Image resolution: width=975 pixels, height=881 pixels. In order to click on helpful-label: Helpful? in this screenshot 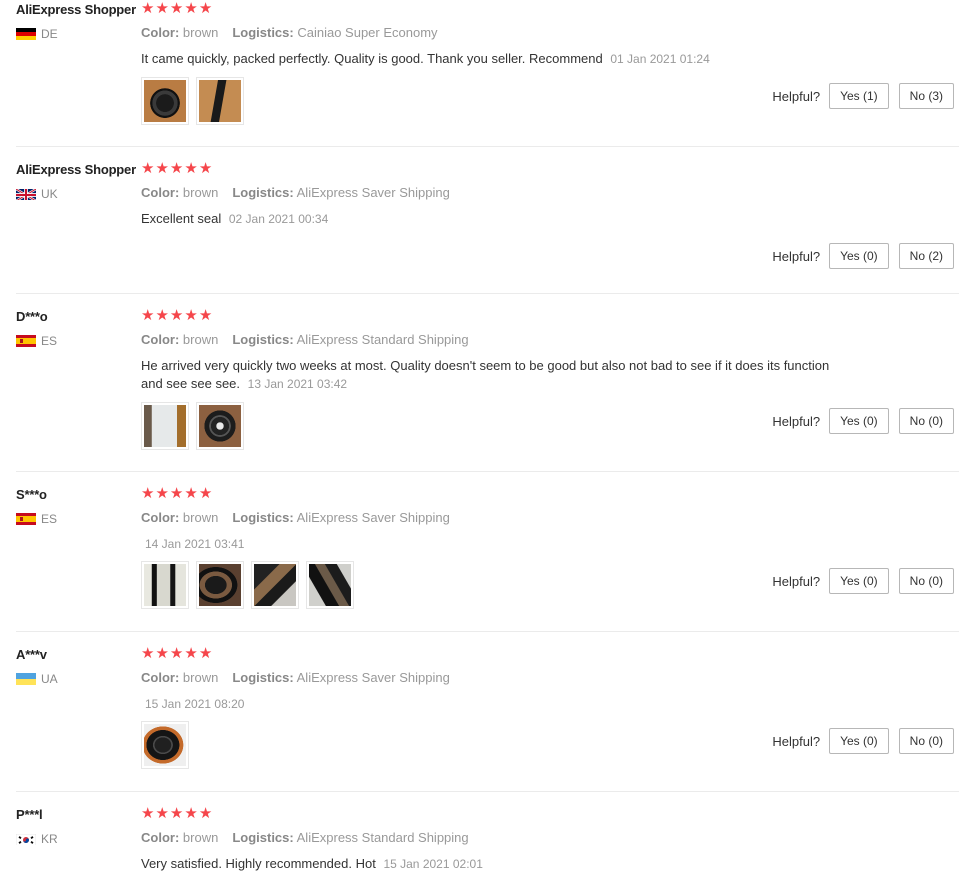, I will do `click(796, 256)`.